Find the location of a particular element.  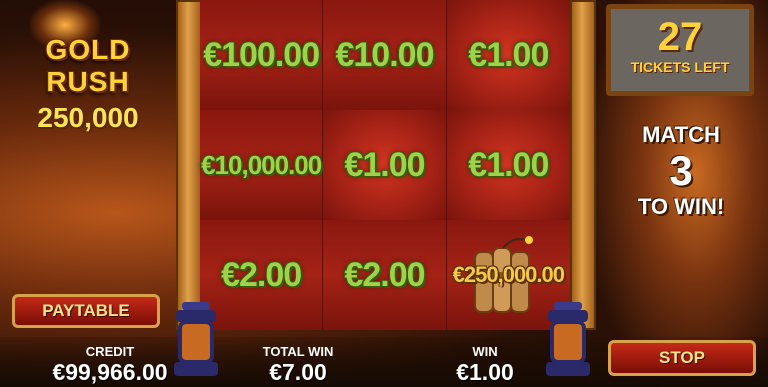

win-label: WIN is located at coordinates (485, 351).